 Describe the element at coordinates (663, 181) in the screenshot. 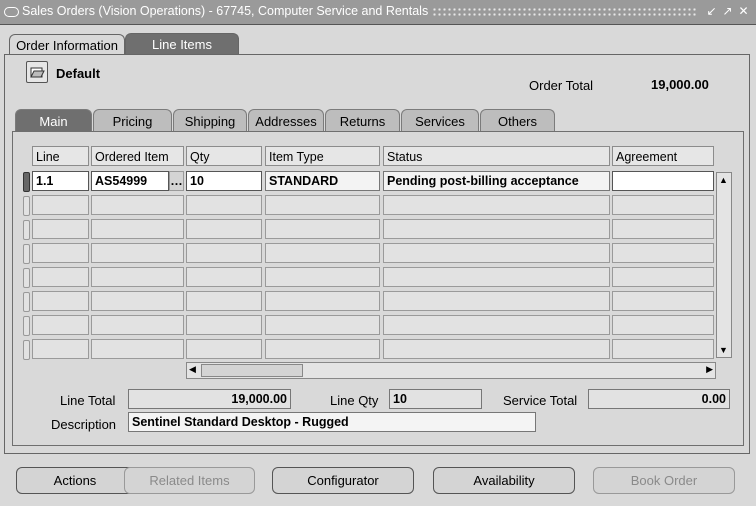

I see `cell-agreement` at that location.